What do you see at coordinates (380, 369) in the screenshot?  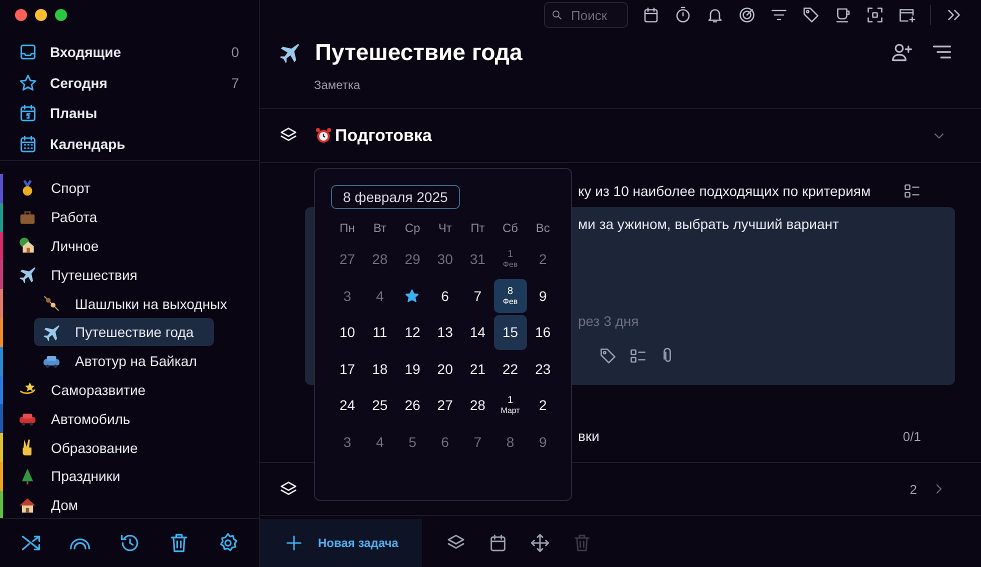 I see `day-cell: 18` at bounding box center [380, 369].